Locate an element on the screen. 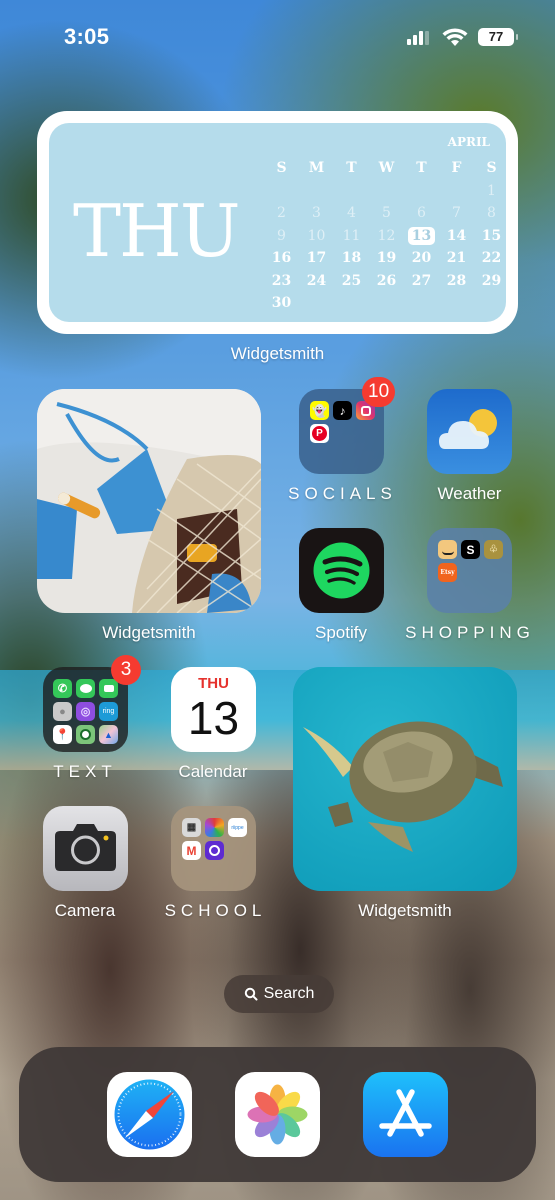 This screenshot has width=555, height=1200. amazon-icon is located at coordinates (447, 549).